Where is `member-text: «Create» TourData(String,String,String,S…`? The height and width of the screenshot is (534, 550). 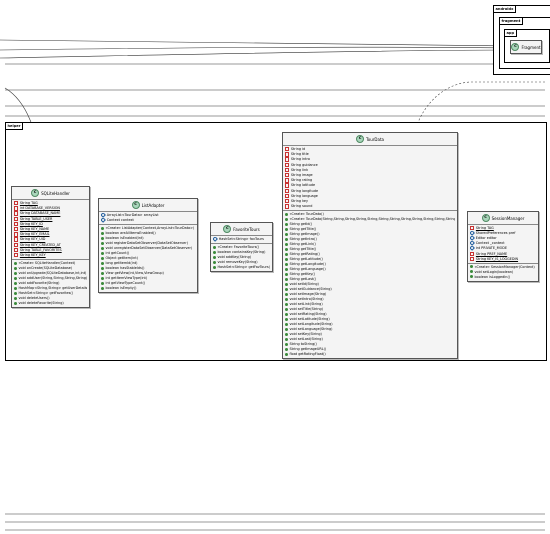 member-text: «Create» TourData(String,String,String,S… is located at coordinates (372, 219).